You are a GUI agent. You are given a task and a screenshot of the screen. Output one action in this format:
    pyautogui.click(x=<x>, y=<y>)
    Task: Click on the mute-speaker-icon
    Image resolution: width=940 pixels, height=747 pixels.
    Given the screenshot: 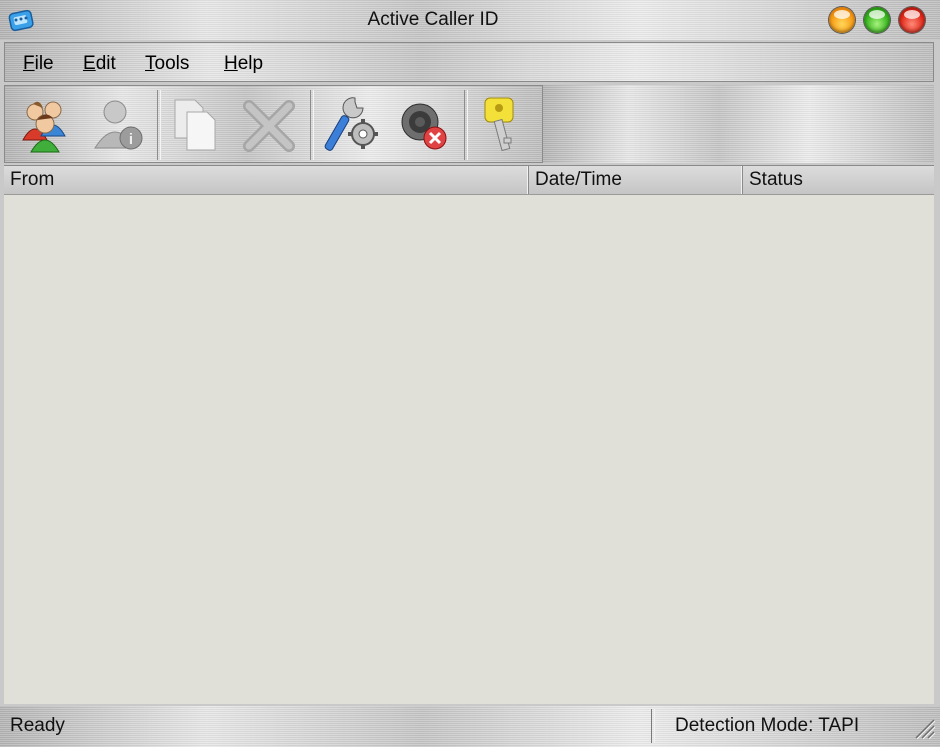 What is the action you would take?
    pyautogui.click(x=424, y=126)
    